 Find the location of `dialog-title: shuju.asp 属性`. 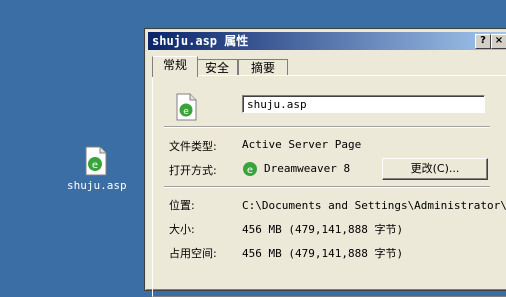

dialog-title: shuju.asp 属性 is located at coordinates (200, 41).